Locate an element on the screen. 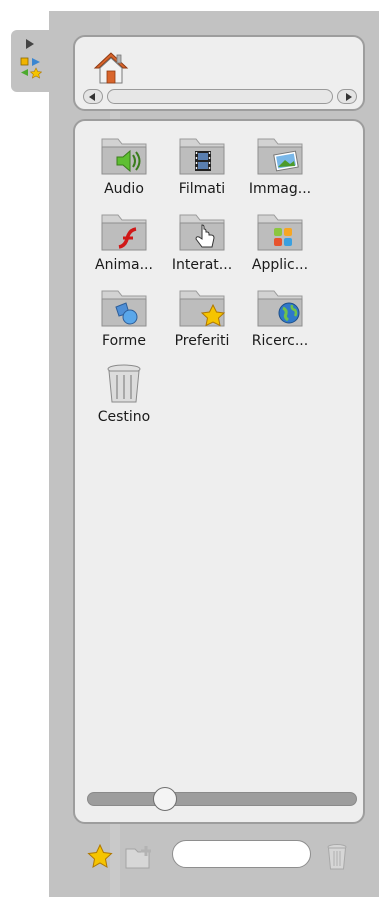 The image size is (379, 897). sidebar-expand-tab is located at coordinates (30, 61).